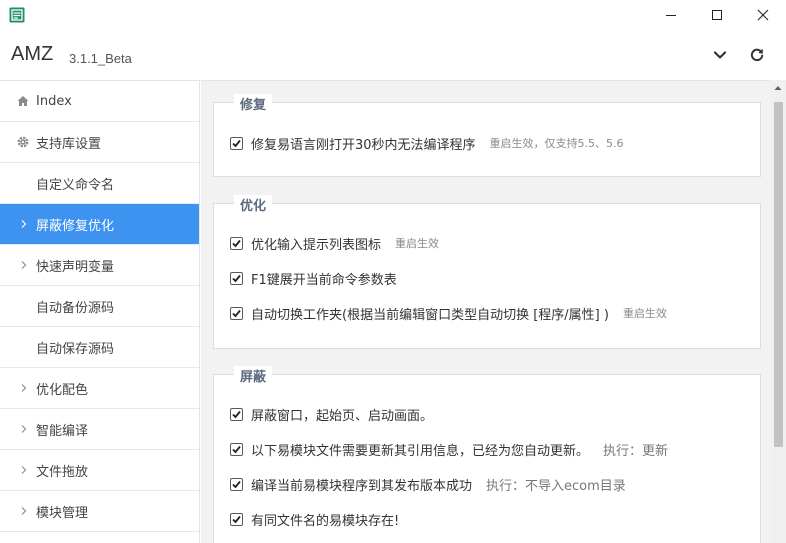 The image size is (786, 543). I want to click on option-label: 屏蔽窗口，起始页、启动画面。, so click(342, 416).